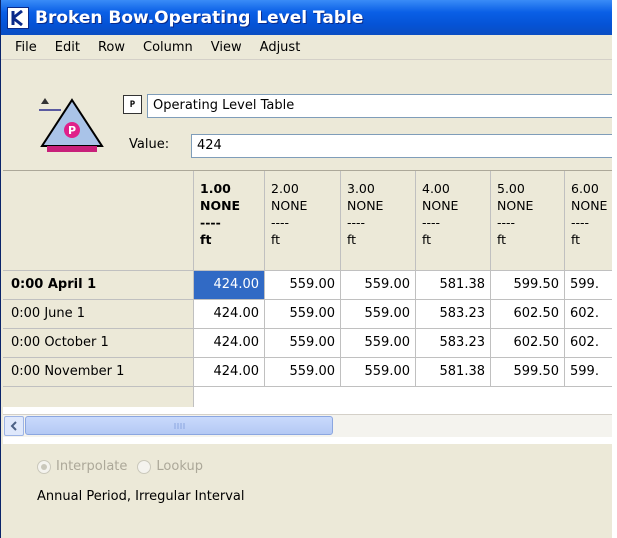  Describe the element at coordinates (98, 343) in the screenshot. I see `row-header: 0:00 October 1` at that location.